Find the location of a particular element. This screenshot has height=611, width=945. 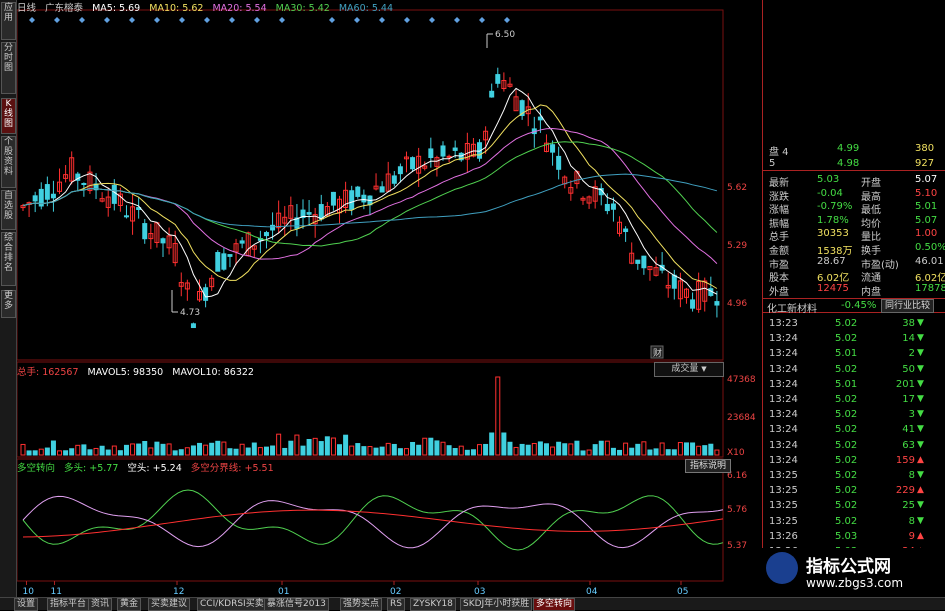

bottom-tab-0: 设置 is located at coordinates (26, 604).